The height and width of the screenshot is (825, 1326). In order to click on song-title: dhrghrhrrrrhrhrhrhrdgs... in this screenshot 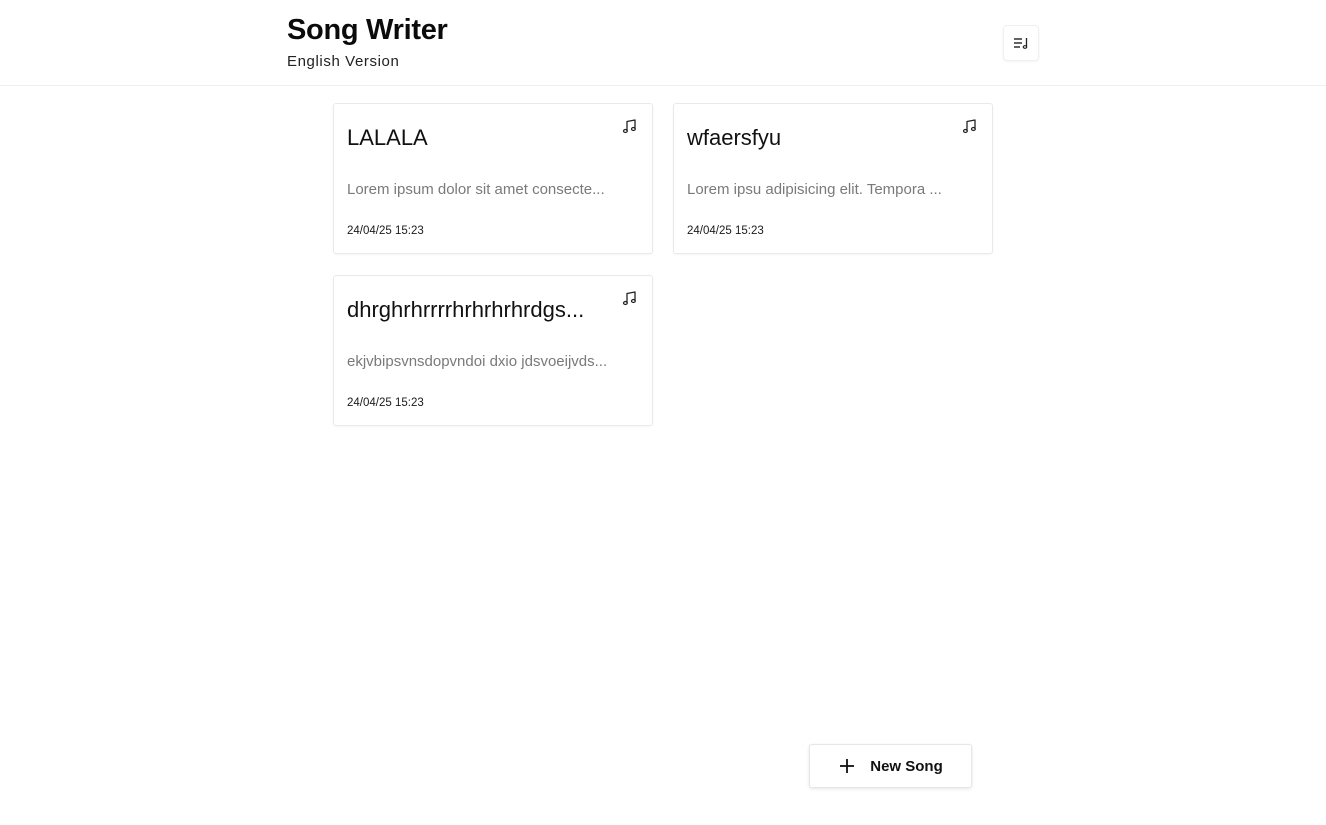, I will do `click(466, 309)`.